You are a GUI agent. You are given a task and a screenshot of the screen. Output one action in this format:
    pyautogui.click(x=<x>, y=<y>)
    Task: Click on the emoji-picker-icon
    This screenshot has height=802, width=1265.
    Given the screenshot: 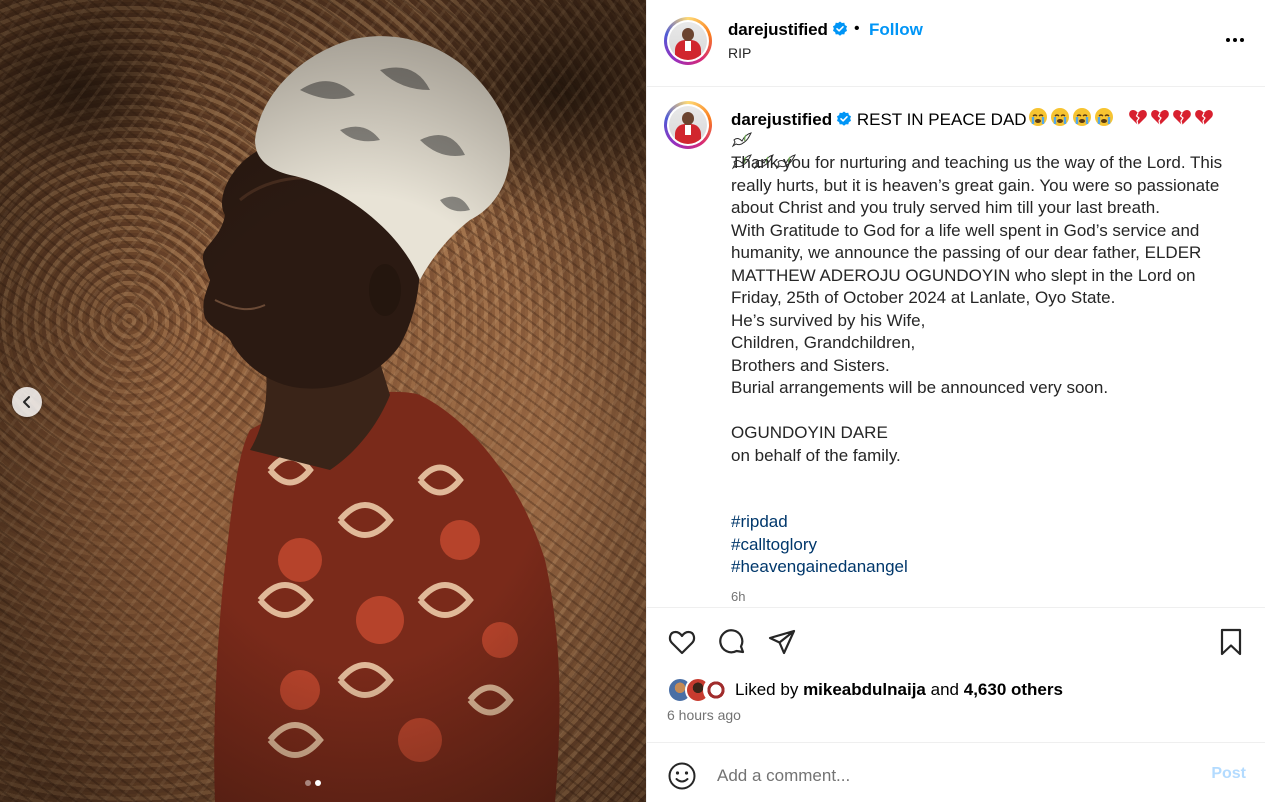 What is the action you would take?
    pyautogui.click(x=682, y=776)
    